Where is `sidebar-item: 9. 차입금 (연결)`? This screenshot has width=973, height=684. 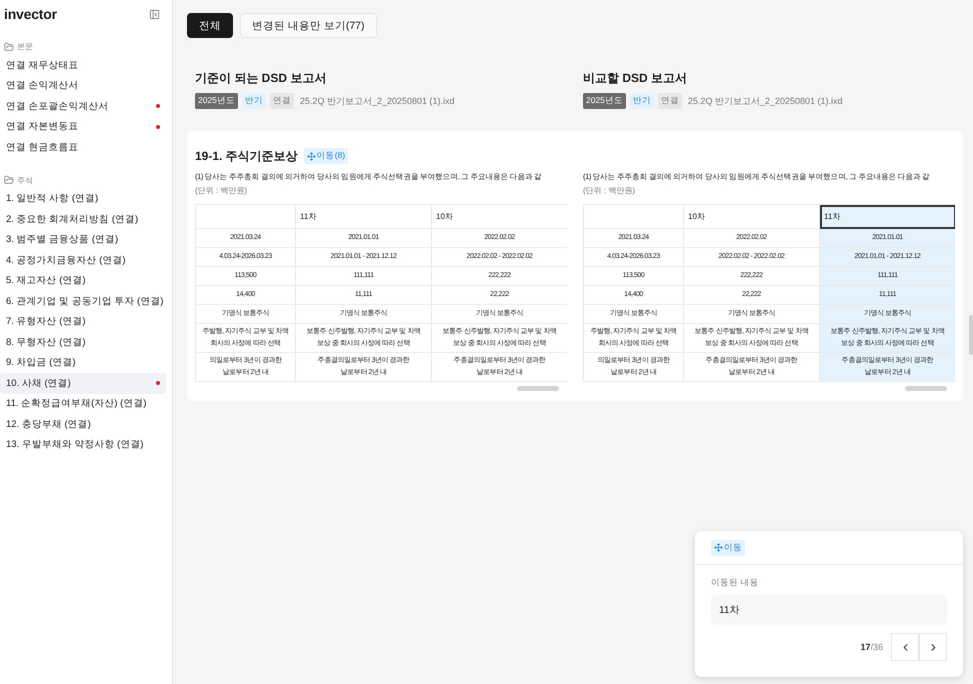 sidebar-item: 9. 차입금 (연결) is located at coordinates (83, 362).